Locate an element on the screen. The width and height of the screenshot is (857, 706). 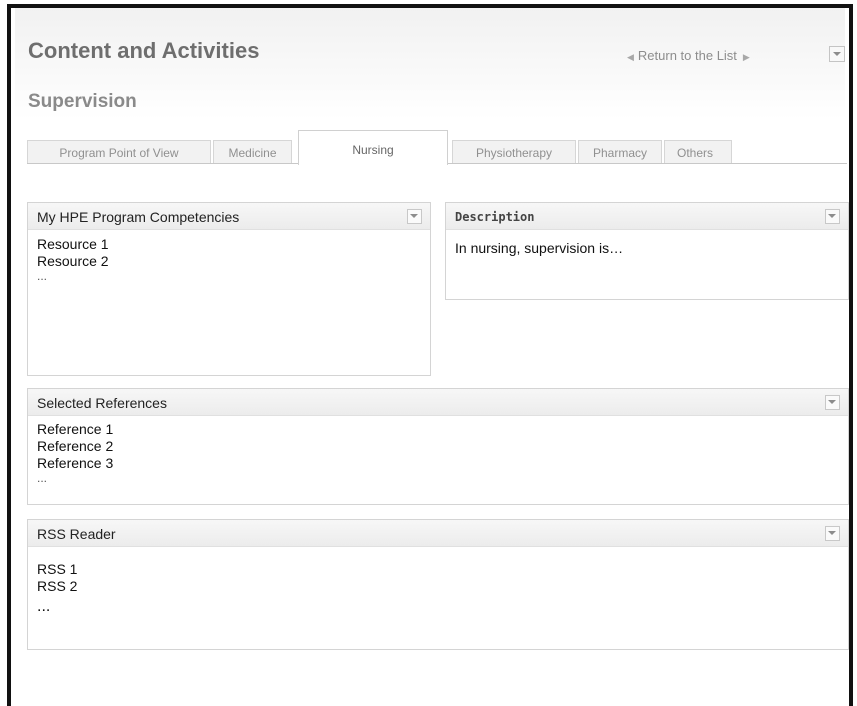
references-panel-menu-button is located at coordinates (832, 402).